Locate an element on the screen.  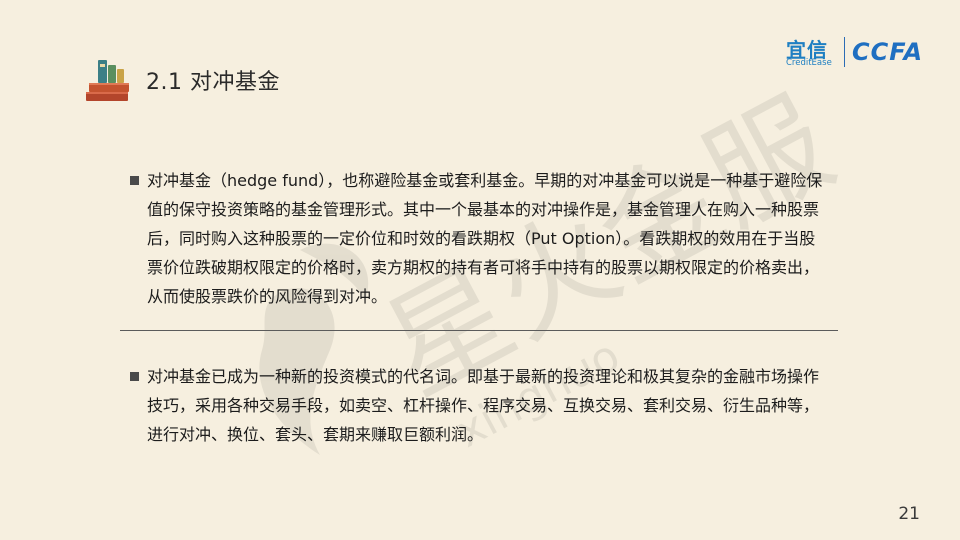
divider is located at coordinates (479, 330).